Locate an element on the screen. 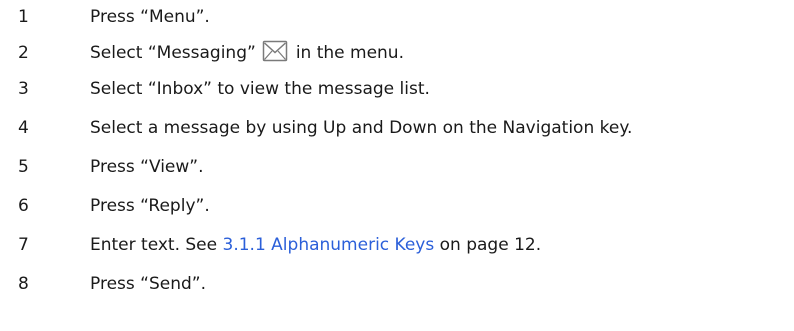  step-6: 6 Press “Reply”. is located at coordinates (397, 206).